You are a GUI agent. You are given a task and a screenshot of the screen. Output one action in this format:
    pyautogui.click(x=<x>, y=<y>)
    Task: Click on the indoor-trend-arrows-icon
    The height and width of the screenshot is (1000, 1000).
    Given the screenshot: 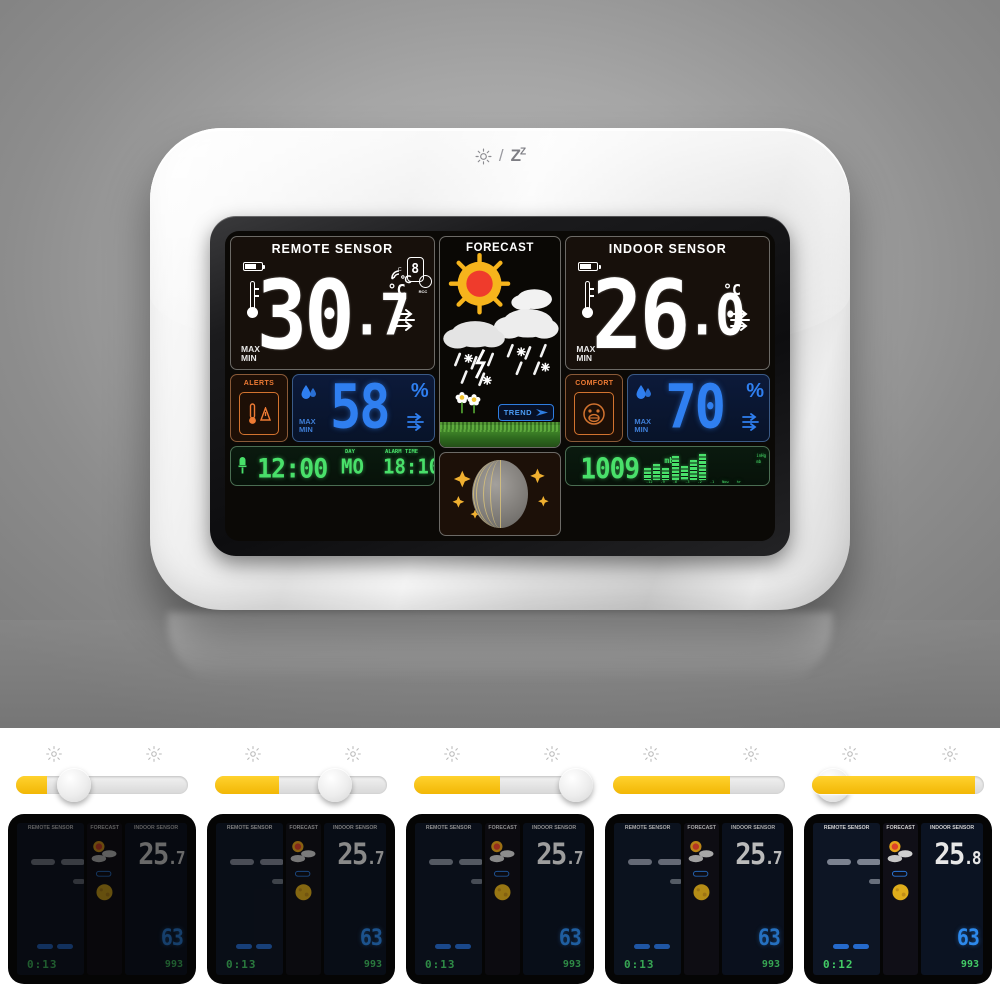 What is the action you would take?
    pyautogui.click(x=740, y=320)
    